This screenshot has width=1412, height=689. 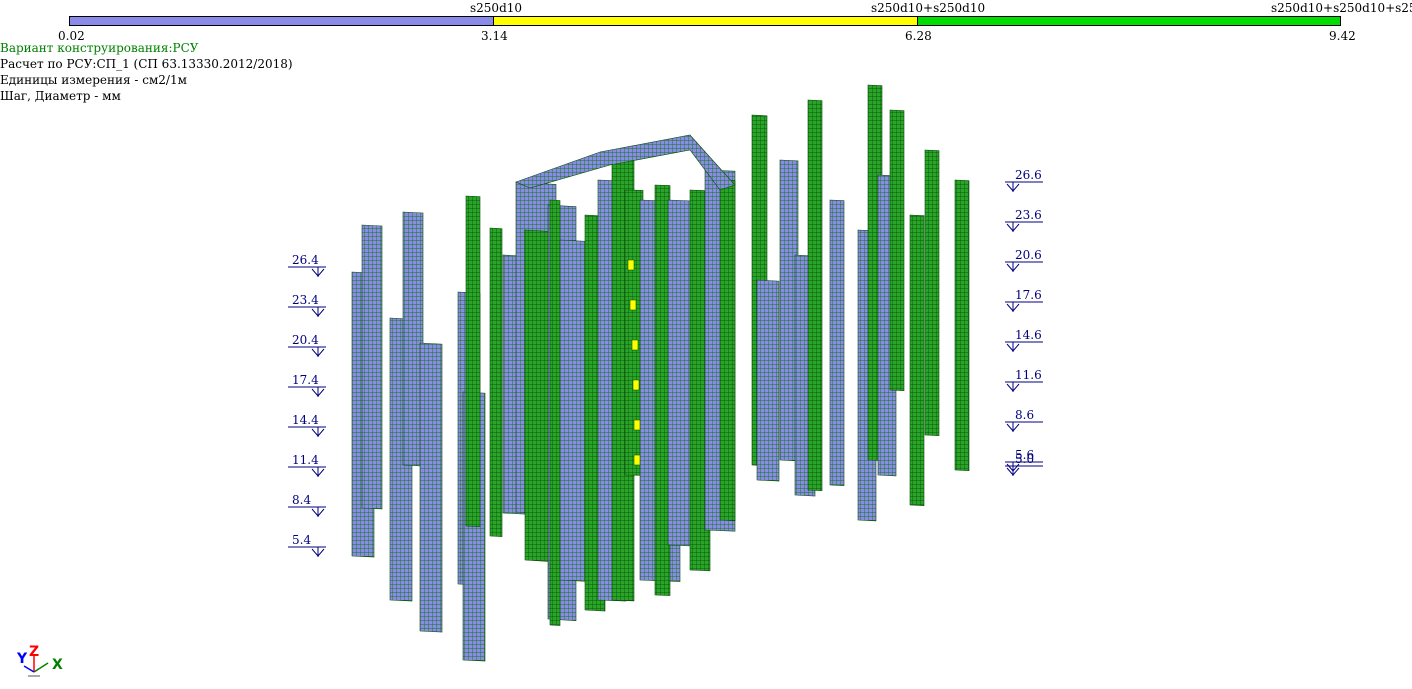 I want to click on x-axis-line, so click(x=41, y=667).